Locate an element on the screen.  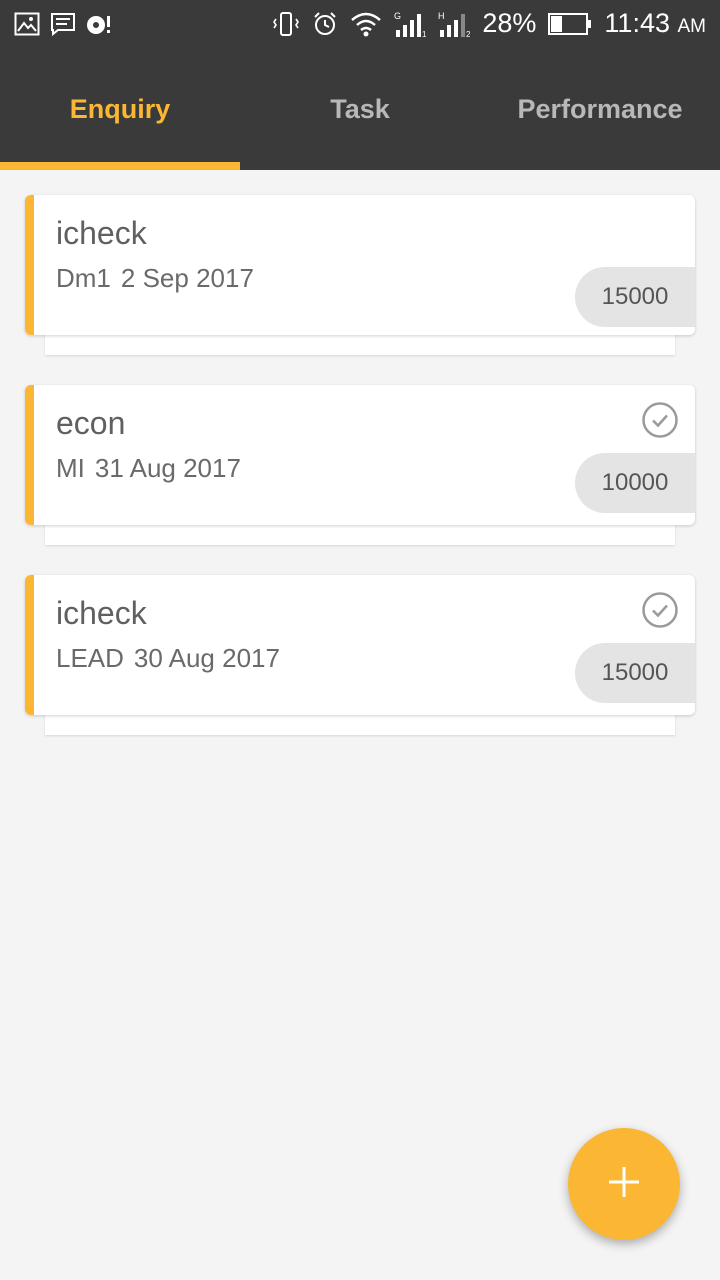
amount-badge: 10000 is located at coordinates (635, 483).